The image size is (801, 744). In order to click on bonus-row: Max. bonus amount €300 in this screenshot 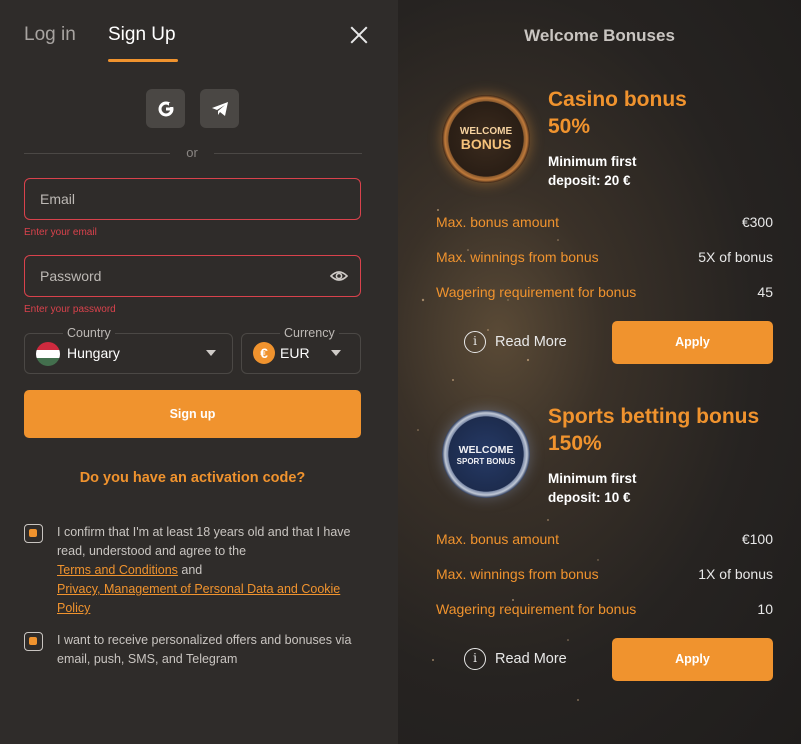, I will do `click(604, 222)`.